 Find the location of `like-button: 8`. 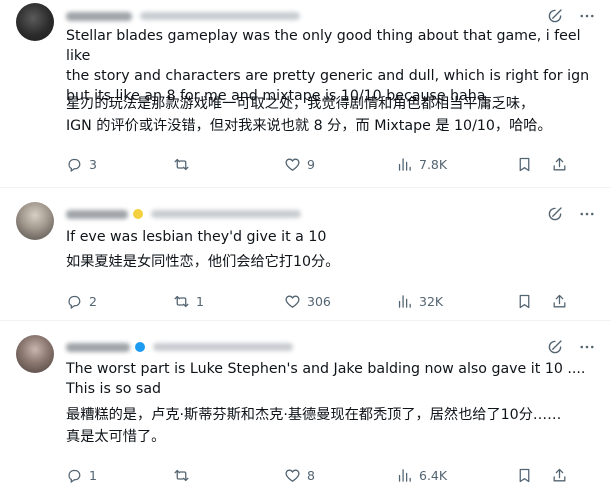

like-button: 8 is located at coordinates (299, 475).